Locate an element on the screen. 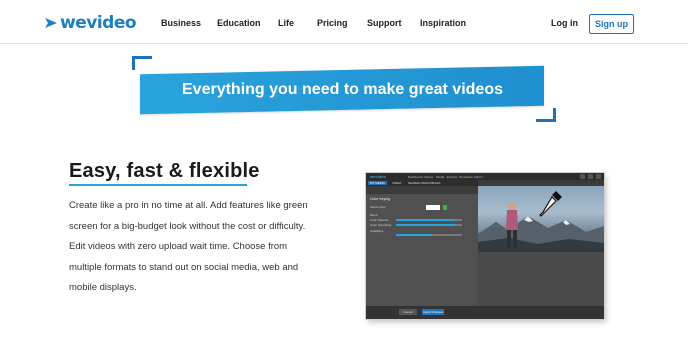 This screenshot has width=688, height=350. editor-setting-label: Blend is located at coordinates (374, 215).